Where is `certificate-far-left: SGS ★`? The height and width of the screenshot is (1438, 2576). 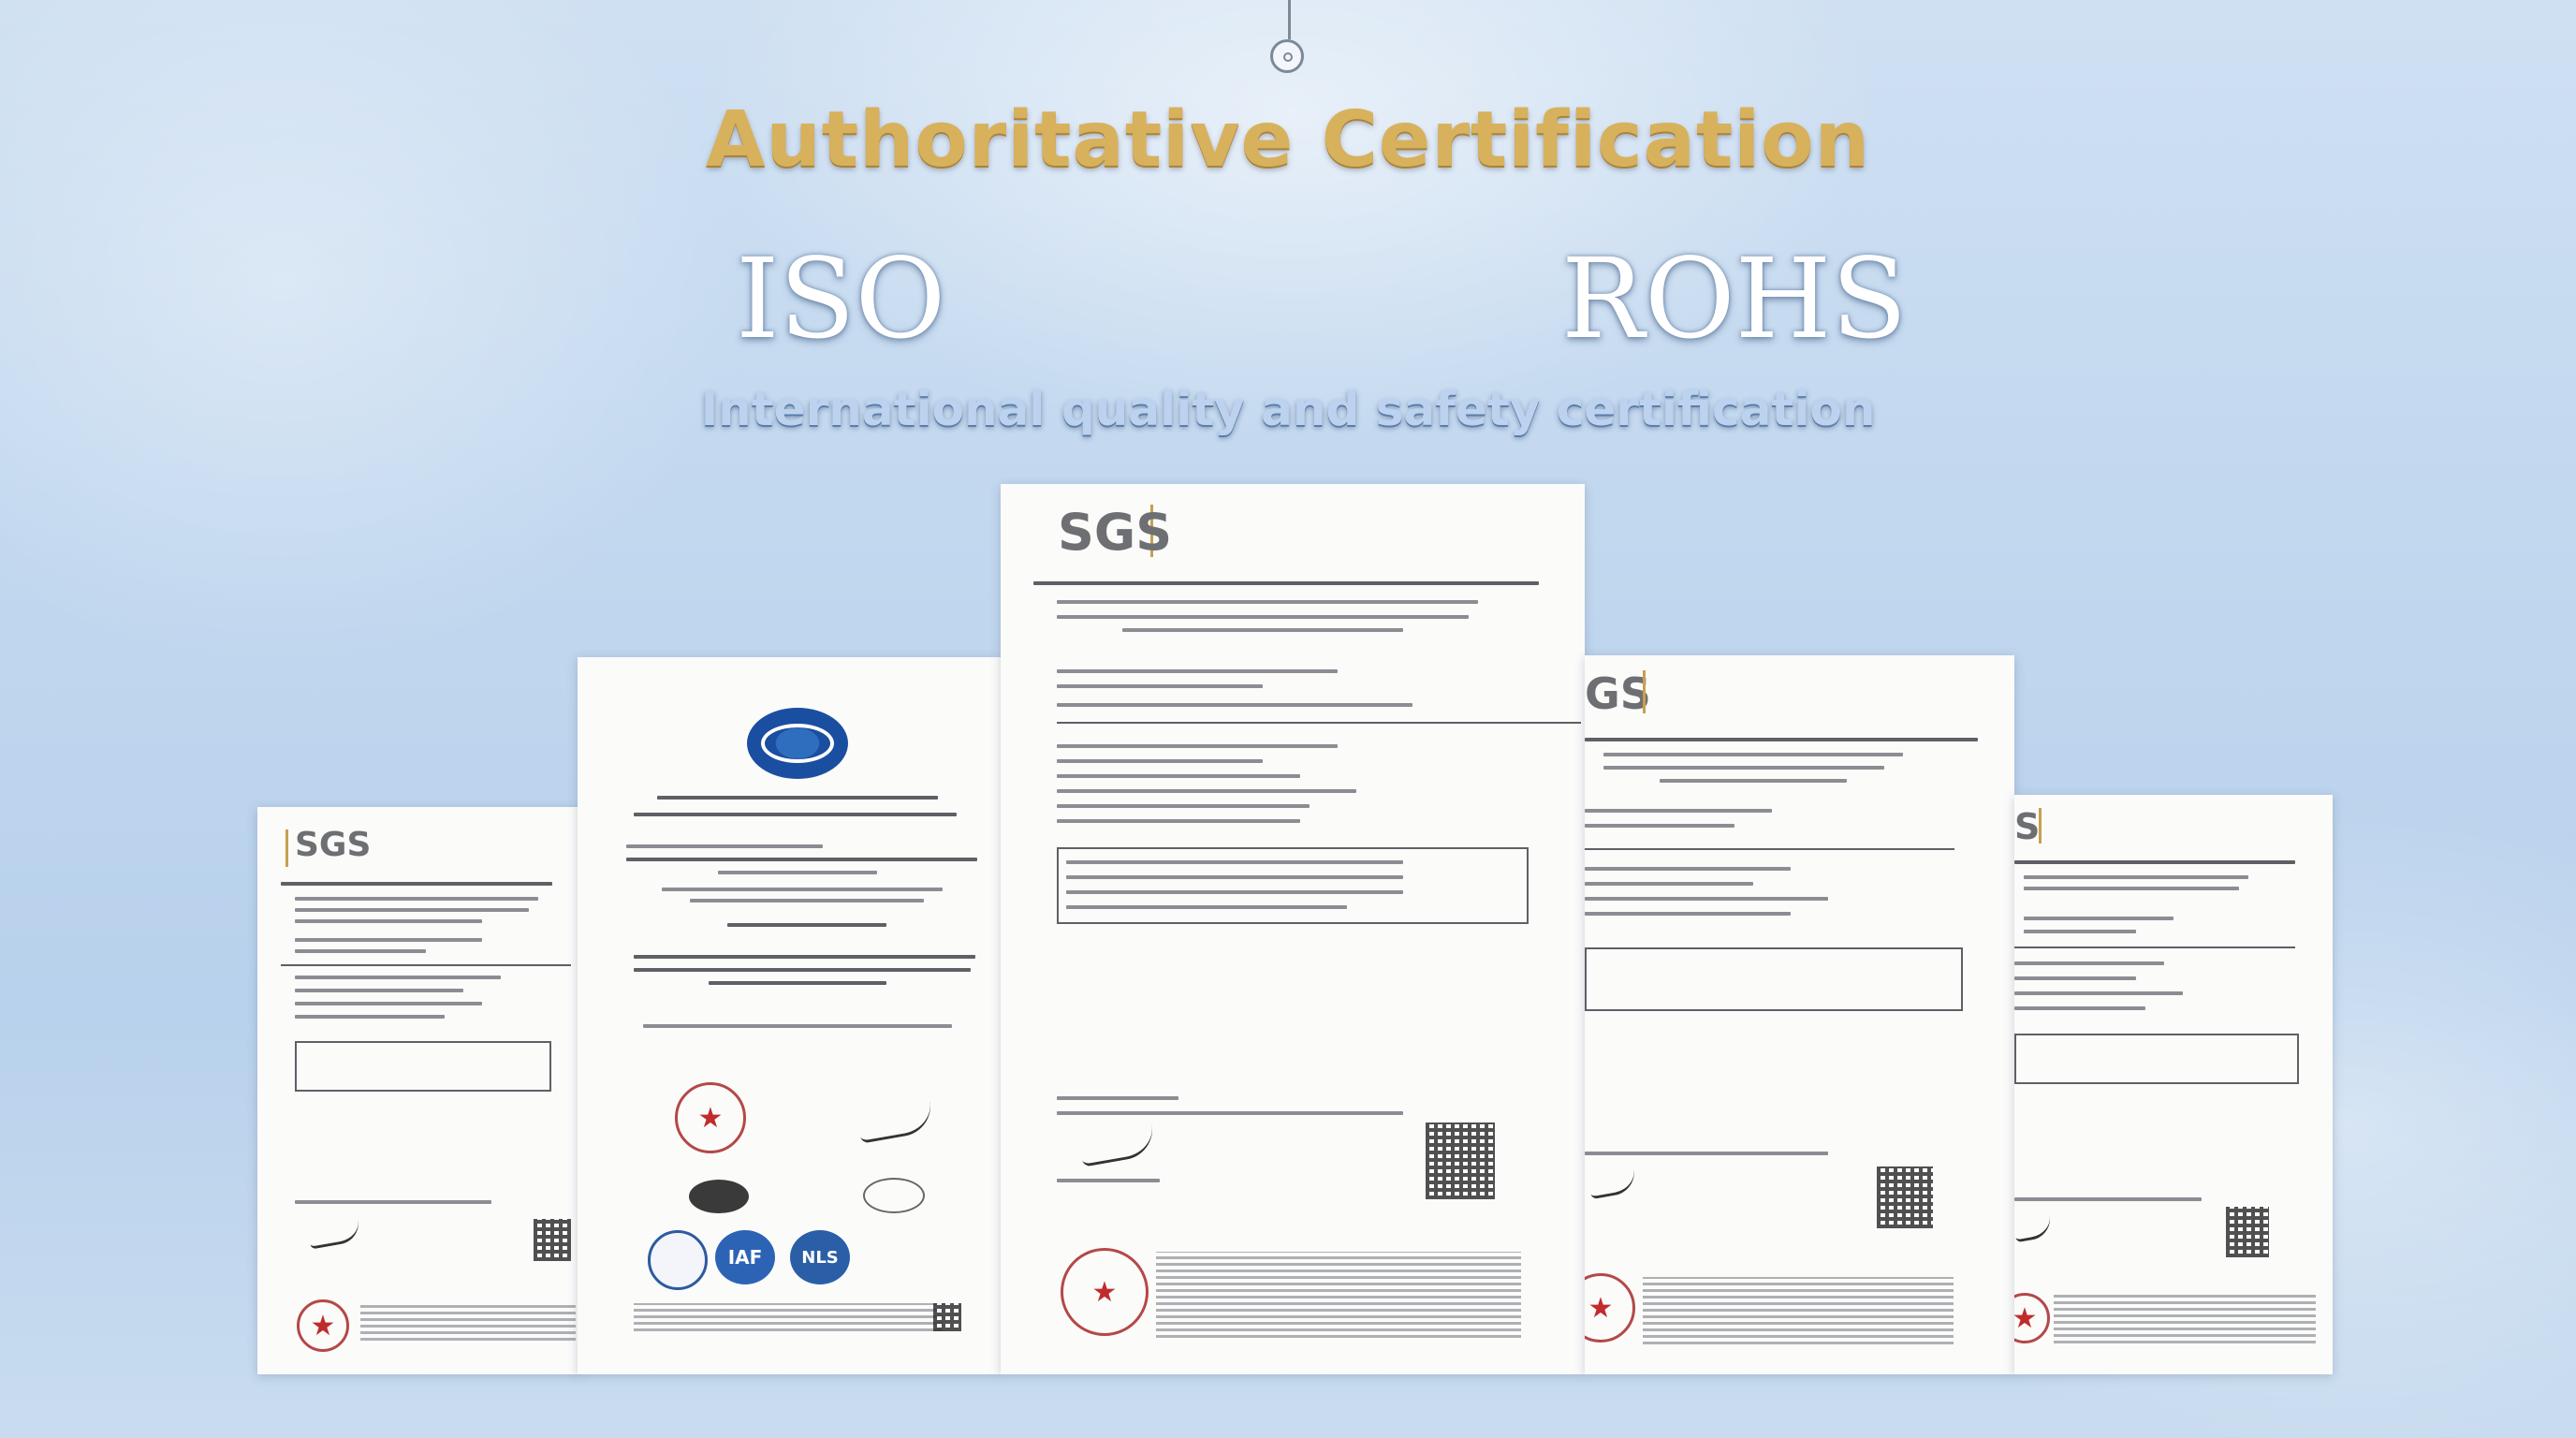
certificate-far-left: SGS ★ is located at coordinates (418, 1090).